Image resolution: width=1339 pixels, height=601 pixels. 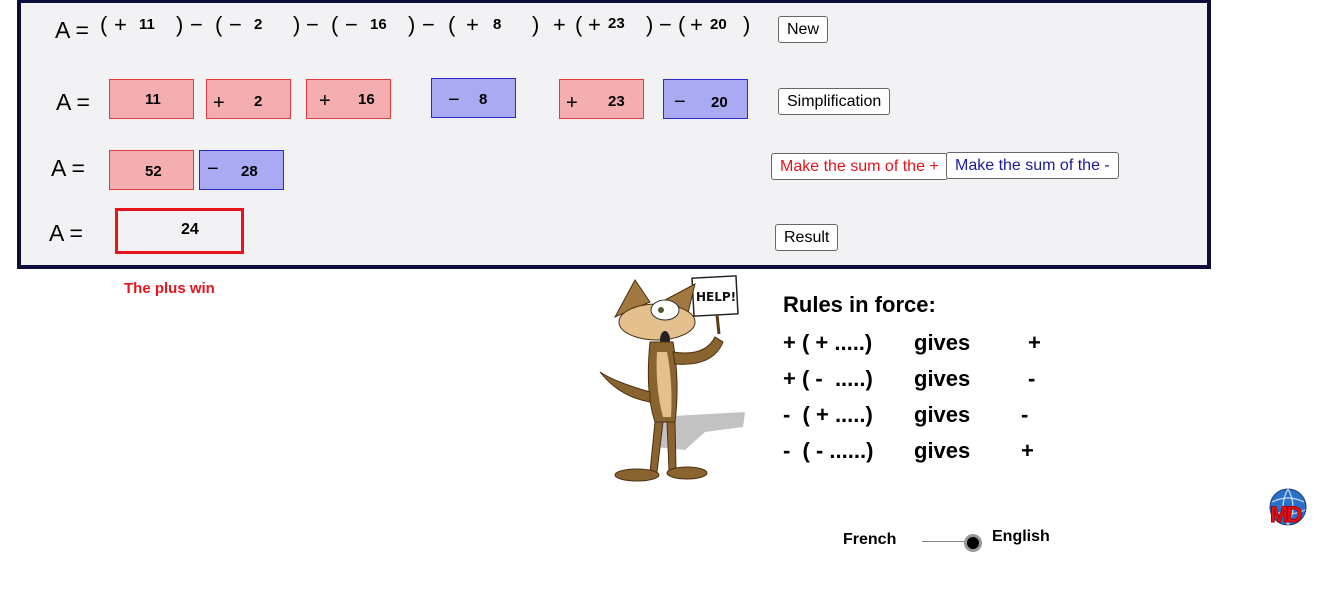 What do you see at coordinates (68, 168) in the screenshot?
I see `row3-label: A =` at bounding box center [68, 168].